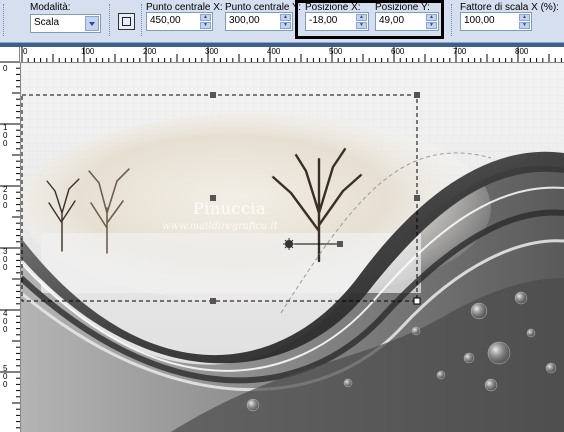 The image size is (564, 432). What do you see at coordinates (336, 51) in the screenshot?
I see `ruler-number: 500` at bounding box center [336, 51].